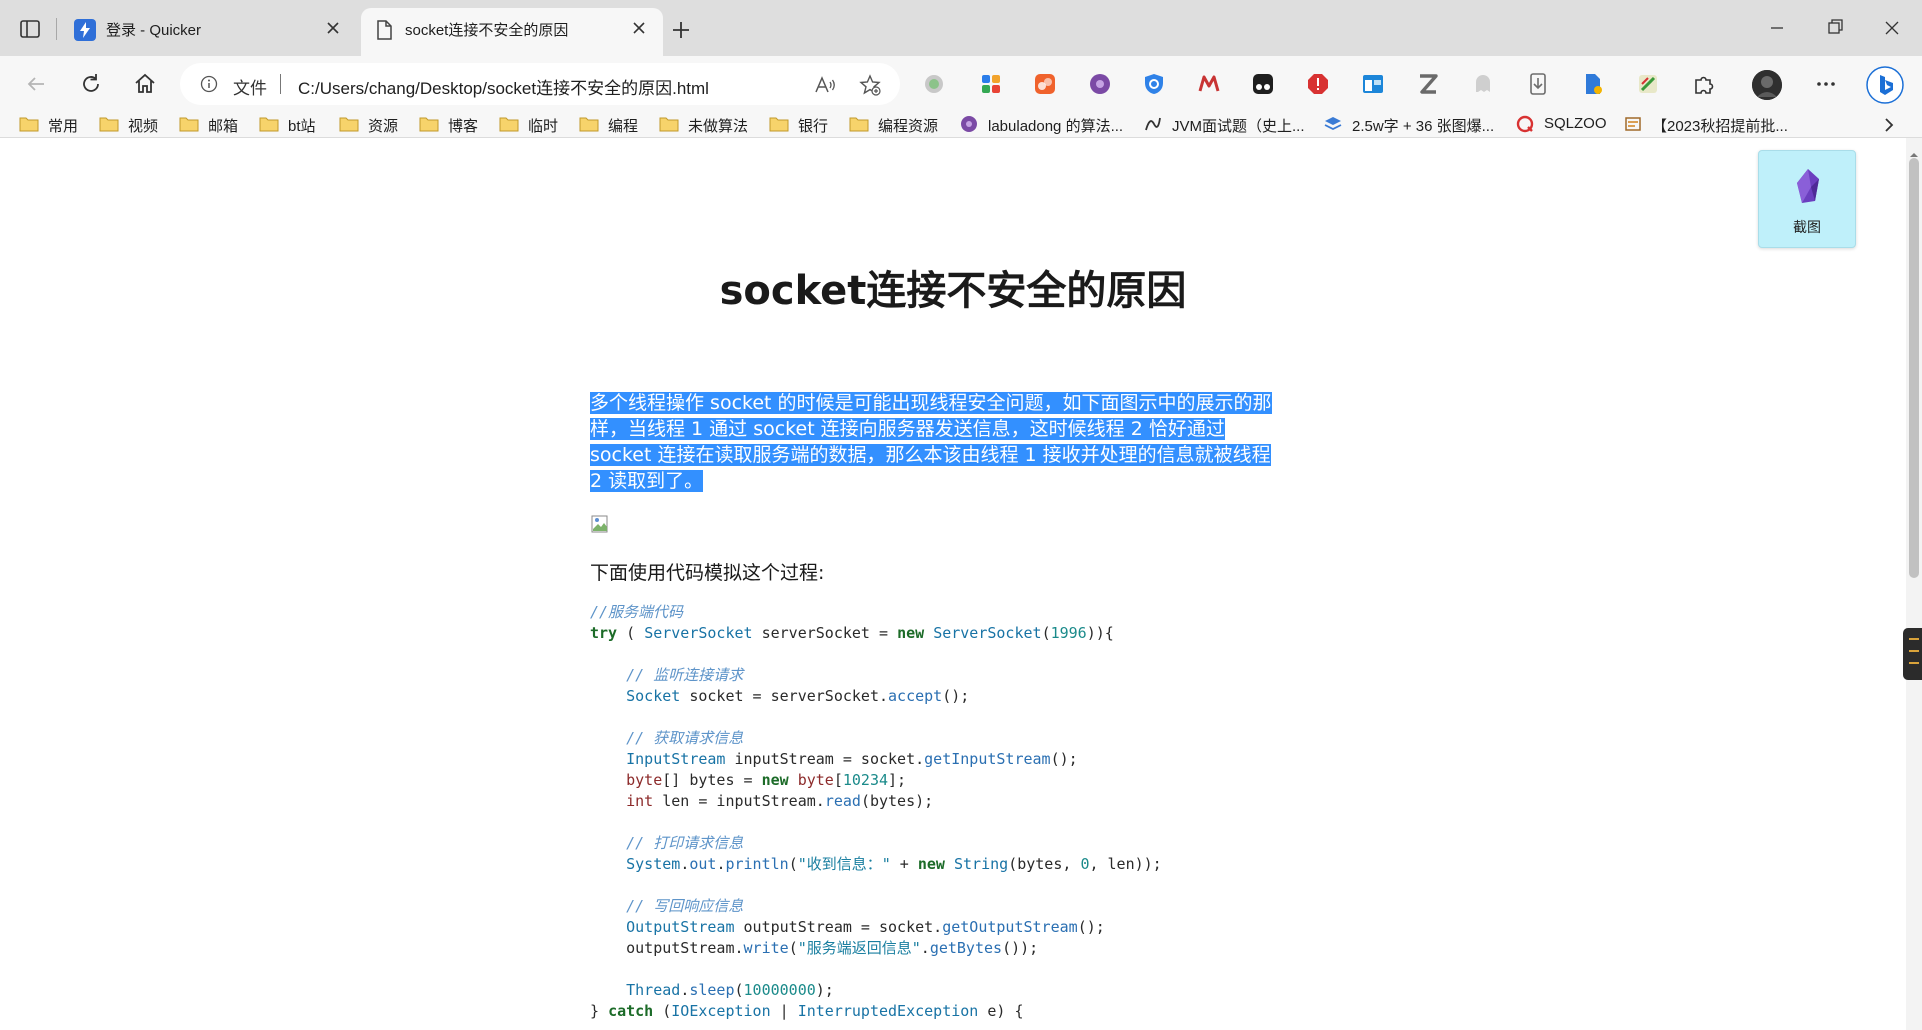  I want to click on scheme-label: 文件, so click(250, 88).